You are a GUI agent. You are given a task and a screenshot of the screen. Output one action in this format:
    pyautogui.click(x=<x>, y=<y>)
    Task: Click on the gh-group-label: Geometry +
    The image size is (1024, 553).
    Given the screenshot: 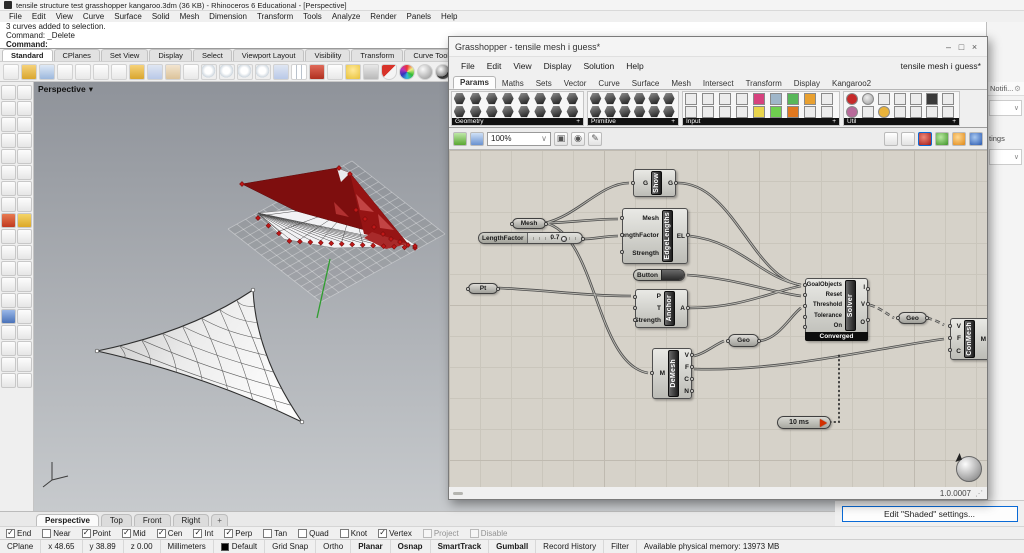 What is the action you would take?
    pyautogui.click(x=517, y=121)
    